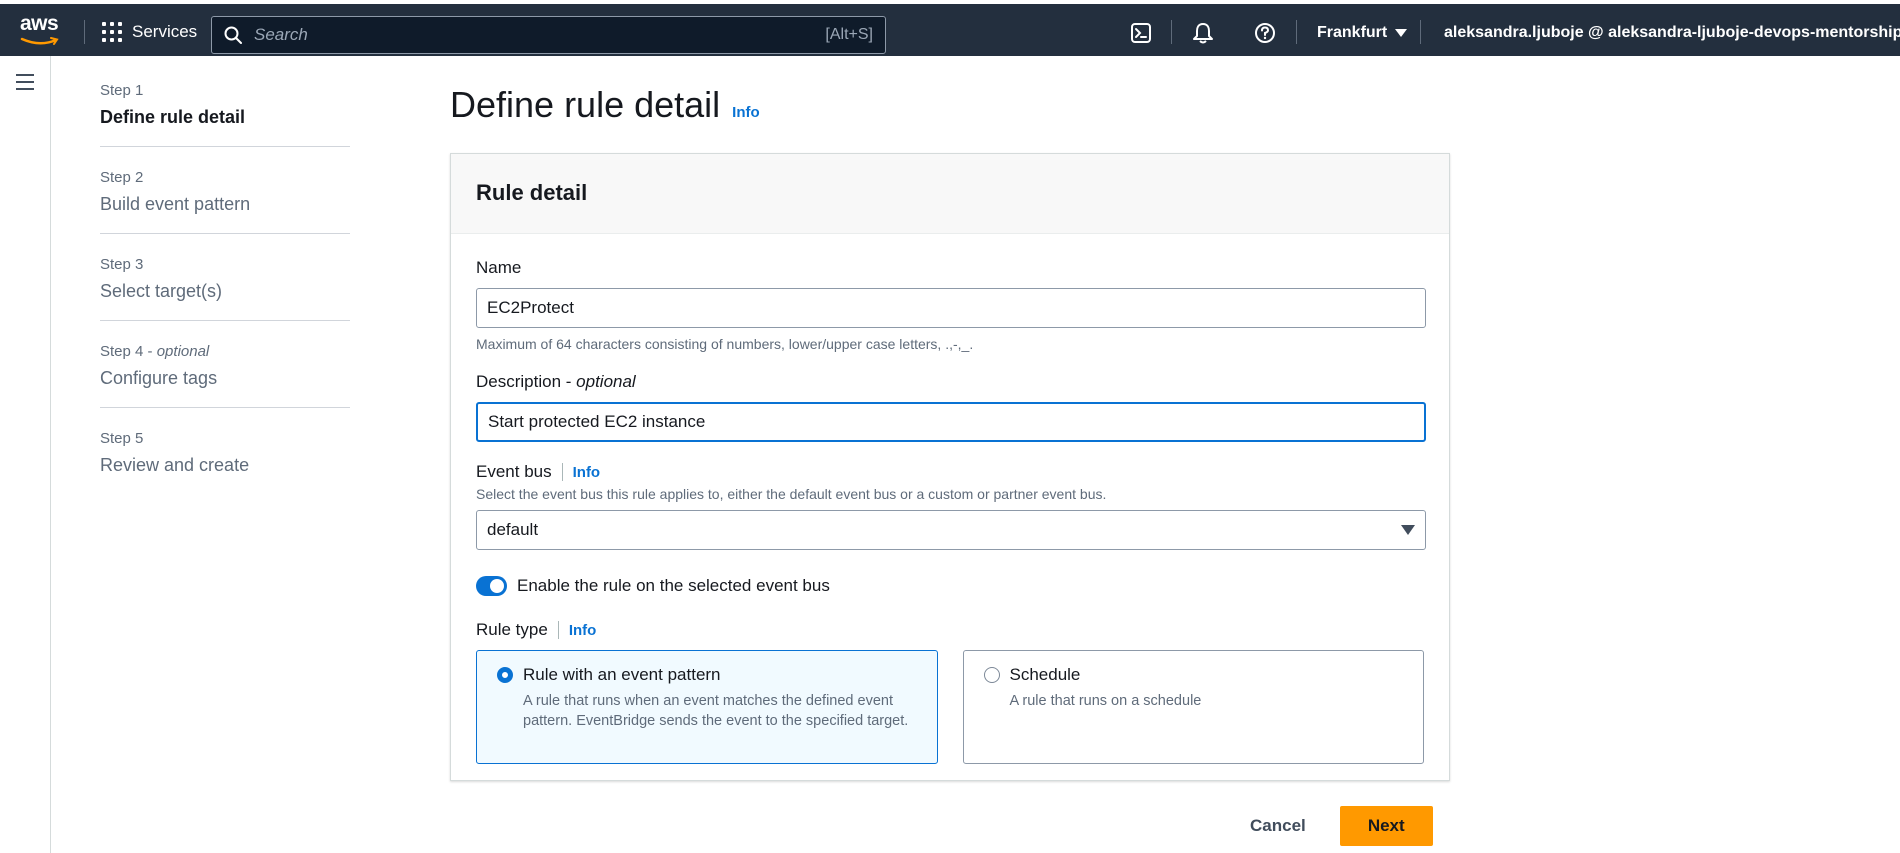 The width and height of the screenshot is (1900, 853). What do you see at coordinates (25, 454) in the screenshot?
I see `side-rail` at bounding box center [25, 454].